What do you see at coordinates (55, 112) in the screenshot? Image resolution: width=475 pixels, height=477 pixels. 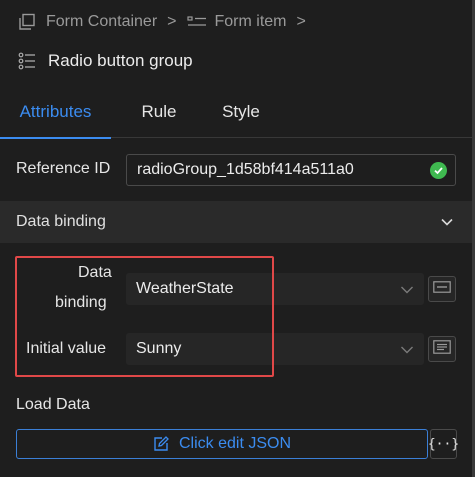 I see `tab-attributes: Attributes` at bounding box center [55, 112].